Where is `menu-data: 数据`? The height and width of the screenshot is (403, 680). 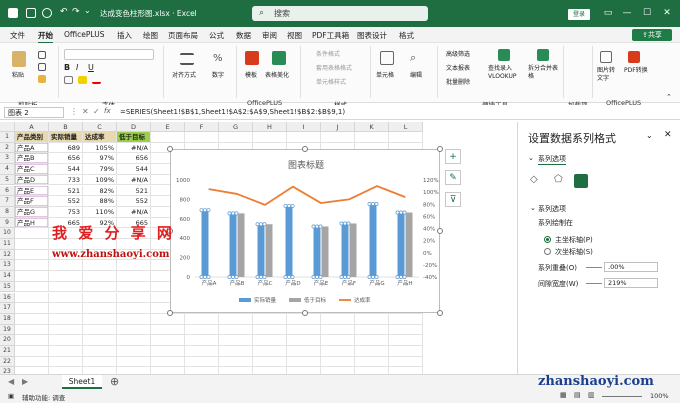 menu-data: 数据 is located at coordinates (243, 35).